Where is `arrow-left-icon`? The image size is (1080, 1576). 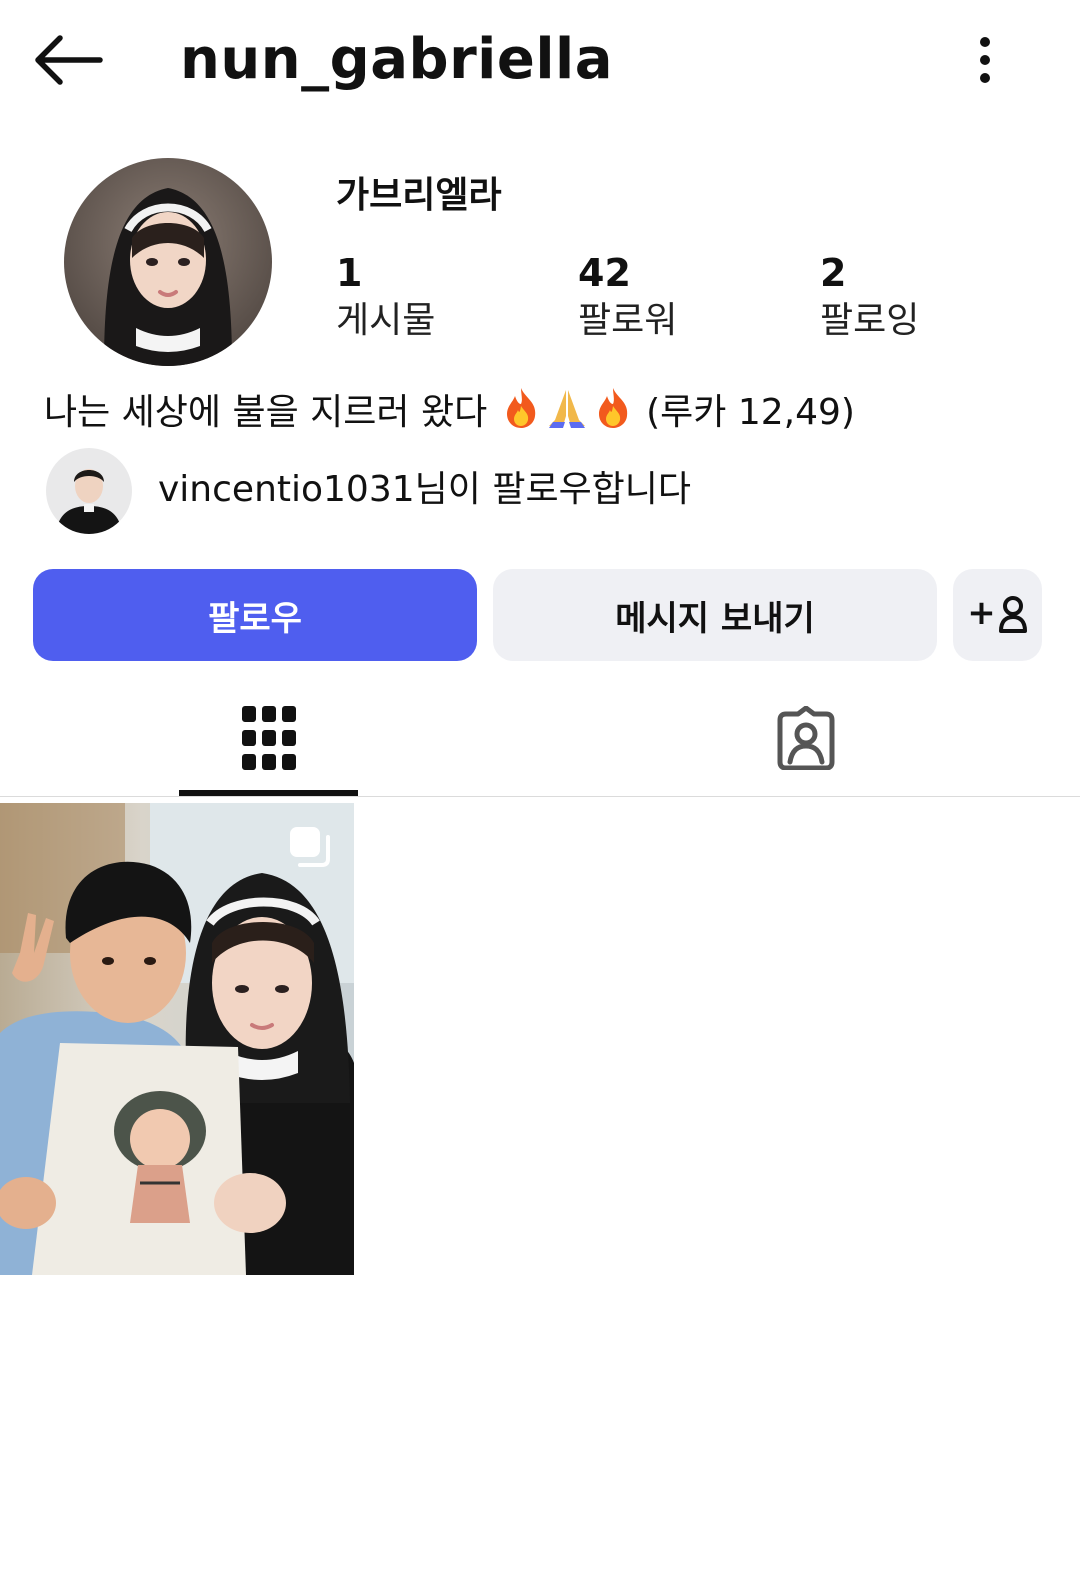 arrow-left-icon is located at coordinates (69, 60).